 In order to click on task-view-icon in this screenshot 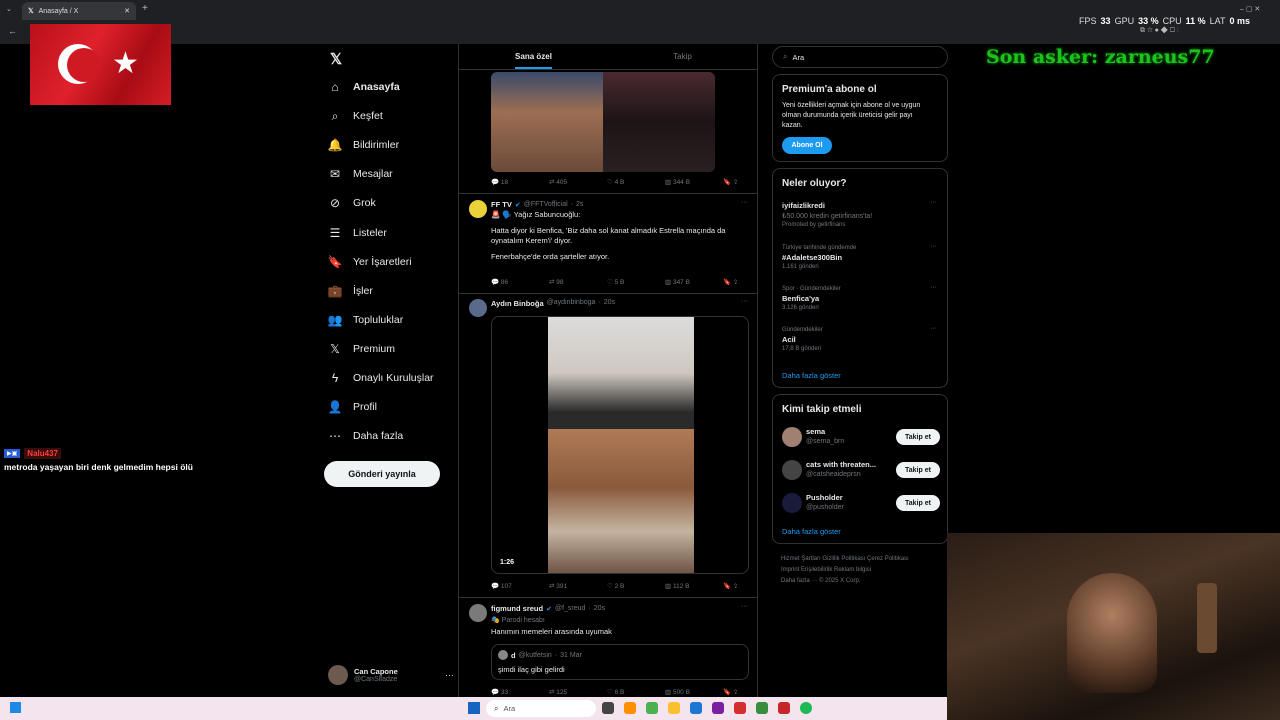, I will do `click(608, 708)`.